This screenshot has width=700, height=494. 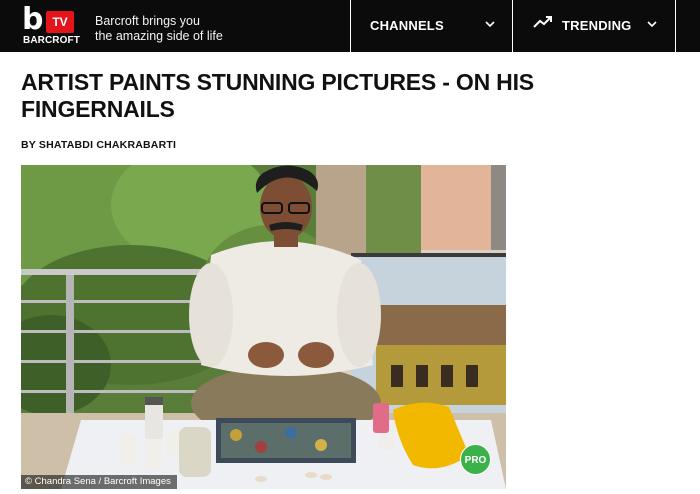 What do you see at coordinates (675, 26) in the screenshot?
I see `nav-divider` at bounding box center [675, 26].